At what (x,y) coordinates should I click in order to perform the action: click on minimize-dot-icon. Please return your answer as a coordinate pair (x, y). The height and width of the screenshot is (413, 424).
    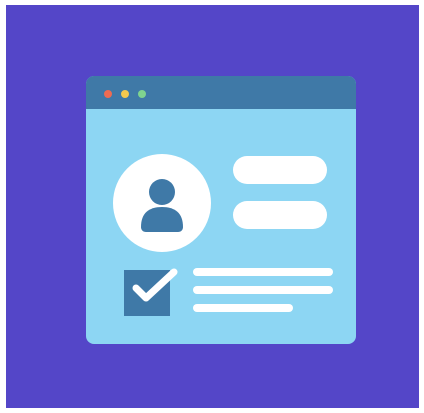
    Looking at the image, I should click on (125, 94).